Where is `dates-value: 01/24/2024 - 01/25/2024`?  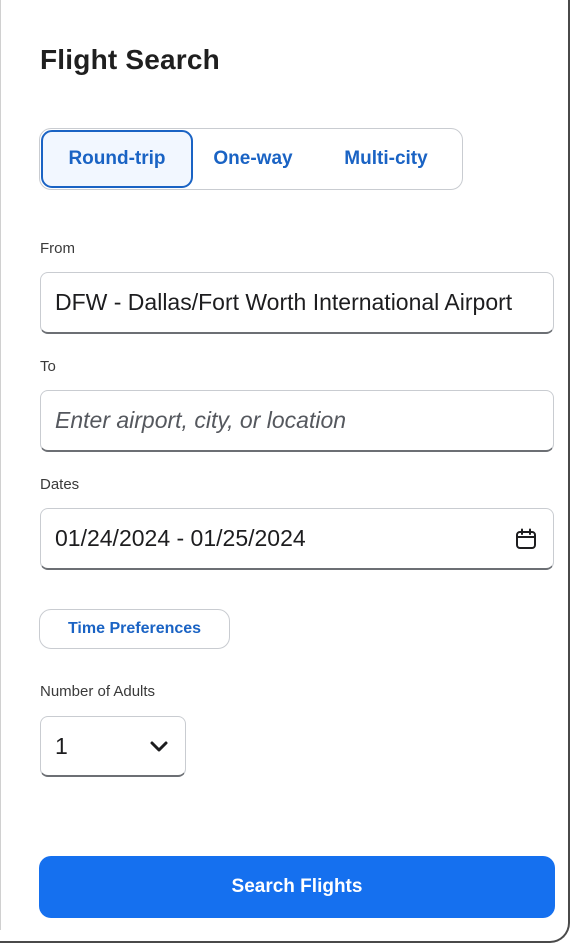
dates-value: 01/24/2024 - 01/25/2024 is located at coordinates (180, 538).